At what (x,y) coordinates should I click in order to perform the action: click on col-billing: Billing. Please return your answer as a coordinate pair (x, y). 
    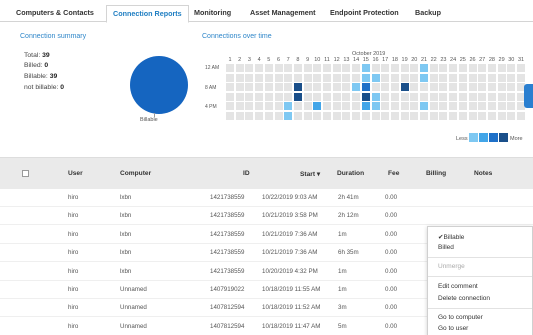
    Looking at the image, I should click on (436, 173).